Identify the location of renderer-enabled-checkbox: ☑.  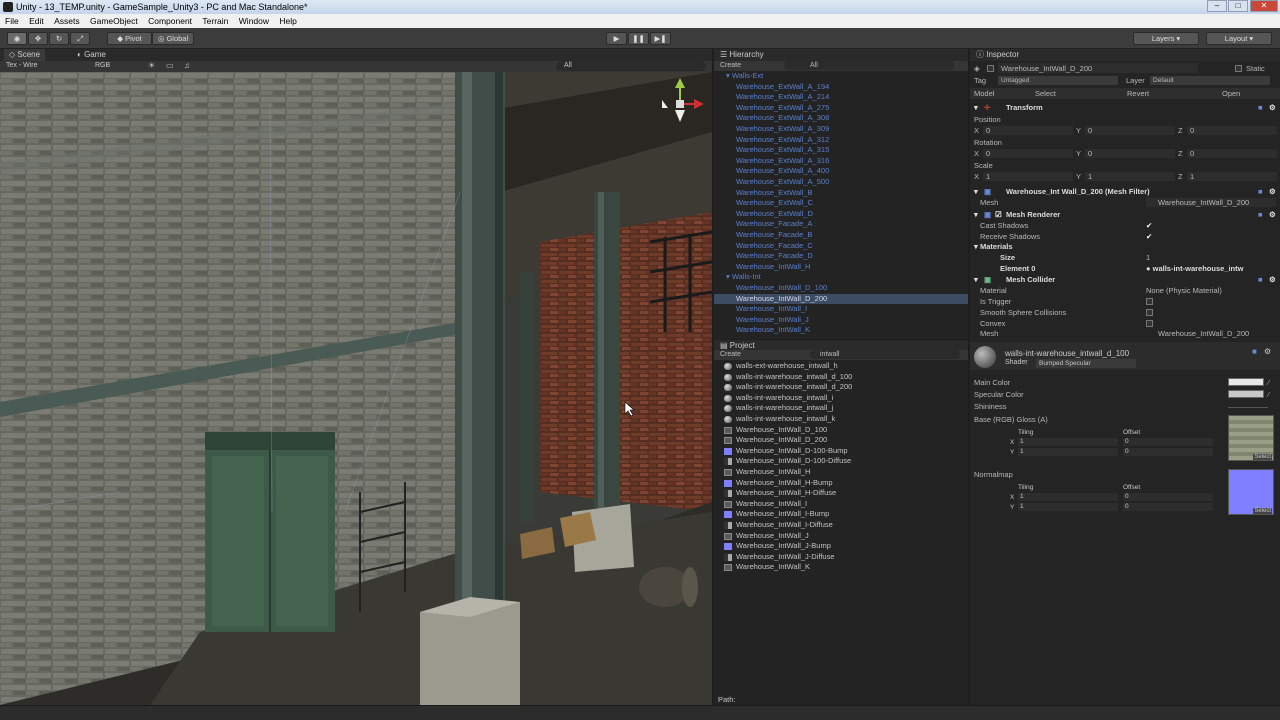
(998, 214).